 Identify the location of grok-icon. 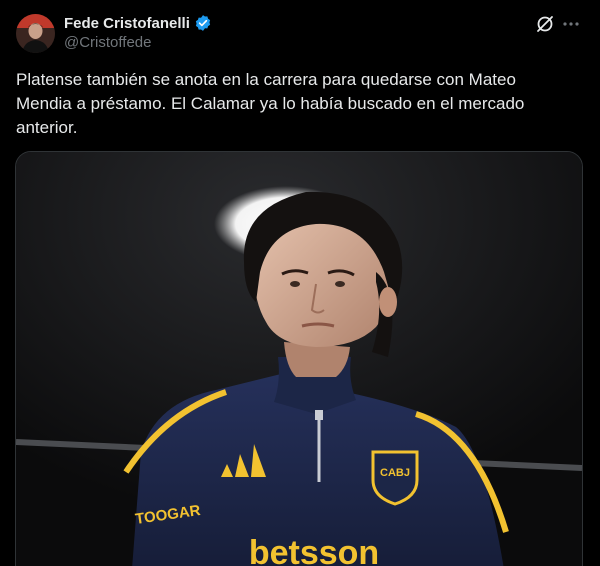
(545, 24).